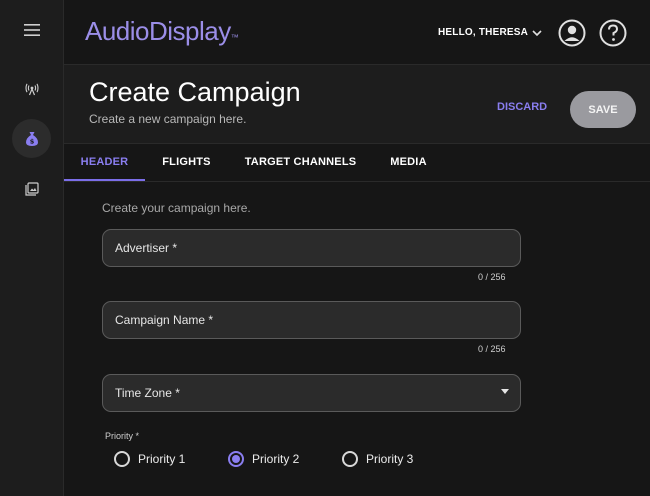 The width and height of the screenshot is (650, 496). I want to click on page-subtitle: Create a new campaign here., so click(168, 119).